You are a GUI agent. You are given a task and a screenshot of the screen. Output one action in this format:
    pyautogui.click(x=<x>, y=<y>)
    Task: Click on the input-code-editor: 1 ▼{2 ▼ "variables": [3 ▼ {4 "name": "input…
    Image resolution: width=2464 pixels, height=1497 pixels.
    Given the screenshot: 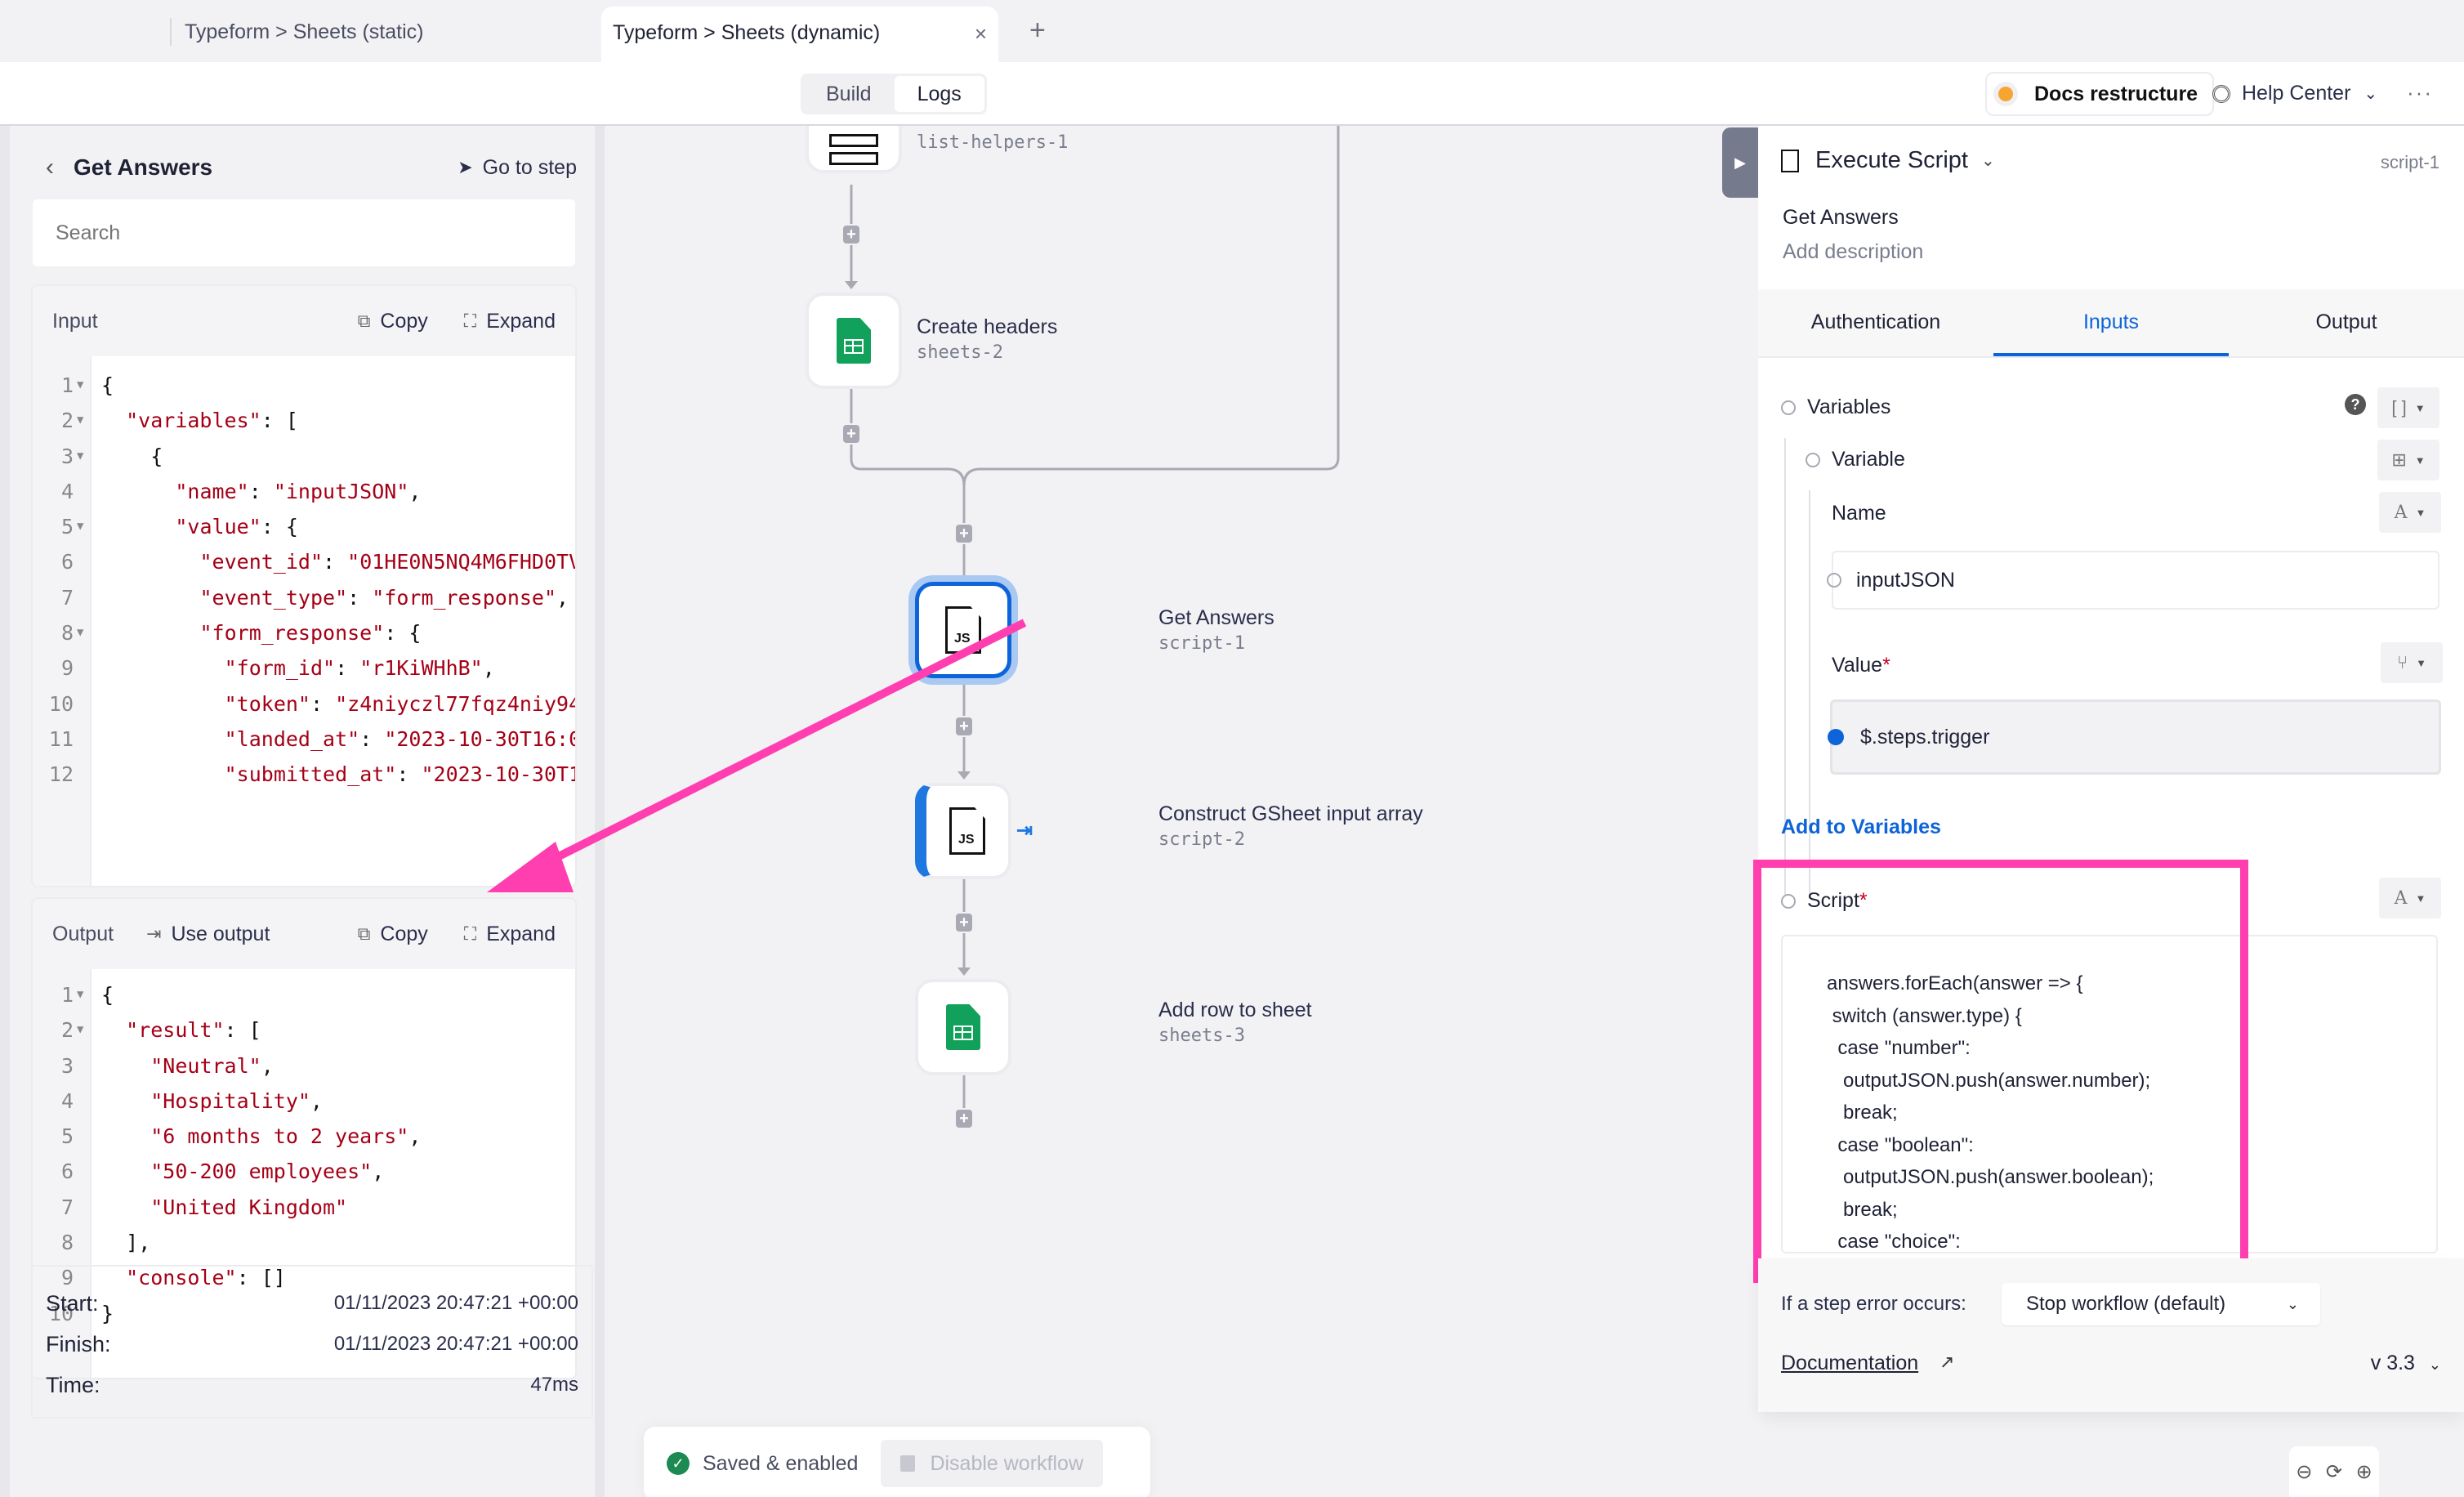 What is the action you would take?
    pyautogui.click(x=304, y=621)
    